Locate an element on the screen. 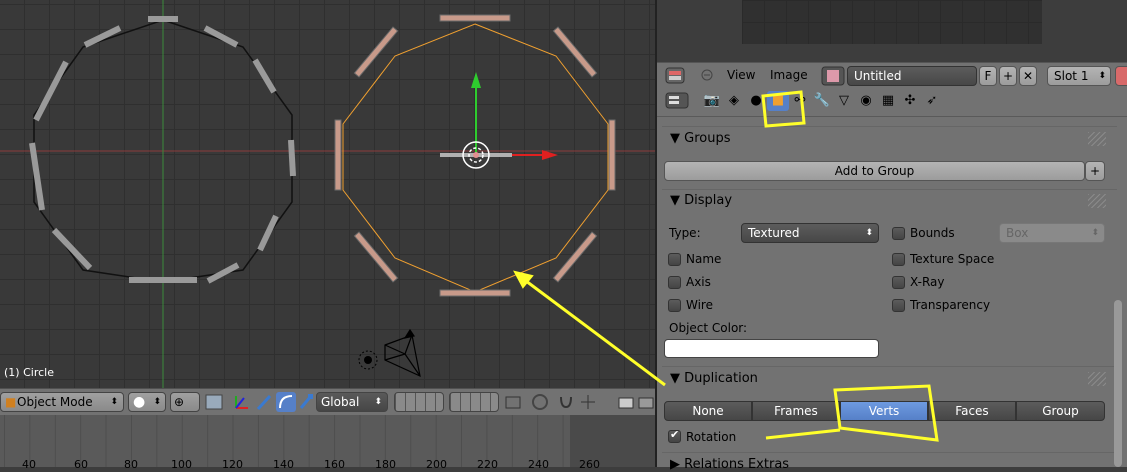 The height and width of the screenshot is (472, 1127). draw-type-value: Textured is located at coordinates (774, 233).